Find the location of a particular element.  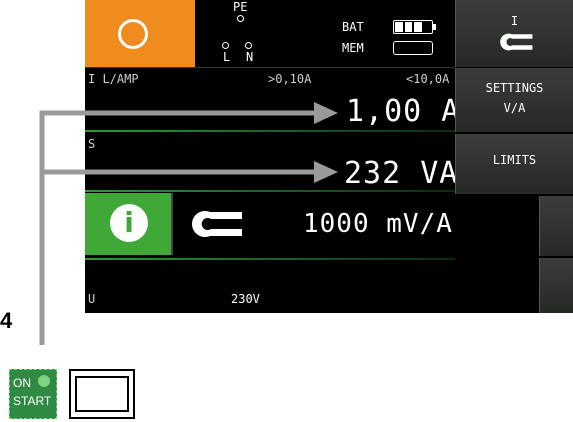

on-label: ON is located at coordinates (22, 383).